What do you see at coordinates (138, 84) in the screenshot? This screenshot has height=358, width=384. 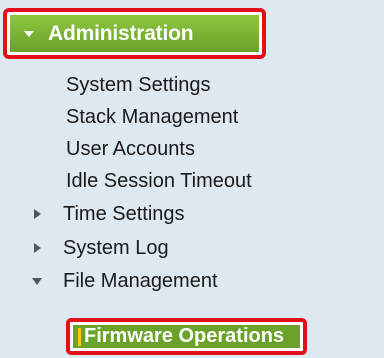 I see `menu-item-label: System Settings` at bounding box center [138, 84].